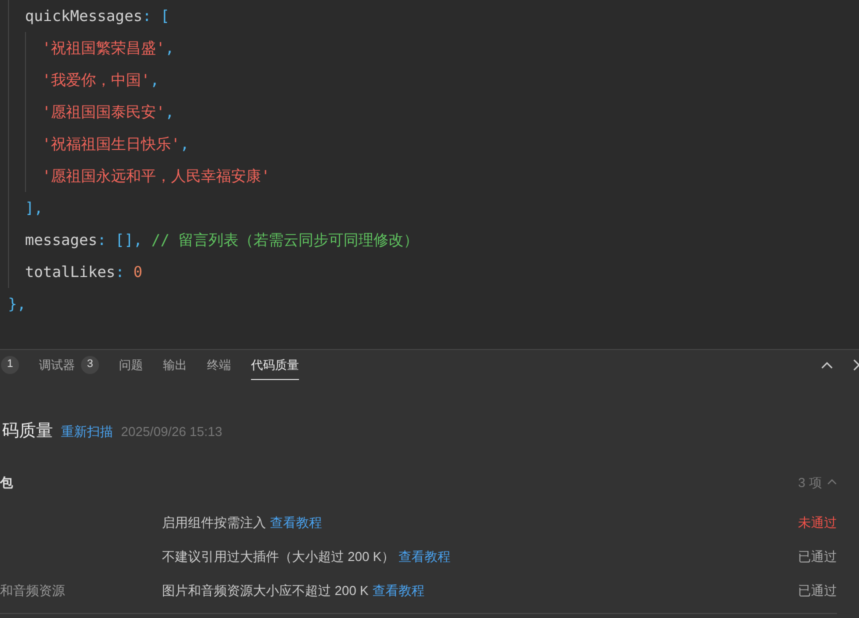 The height and width of the screenshot is (618, 859). Describe the element at coordinates (97, 16) in the screenshot. I see `code-line: quickMessages: [` at that location.